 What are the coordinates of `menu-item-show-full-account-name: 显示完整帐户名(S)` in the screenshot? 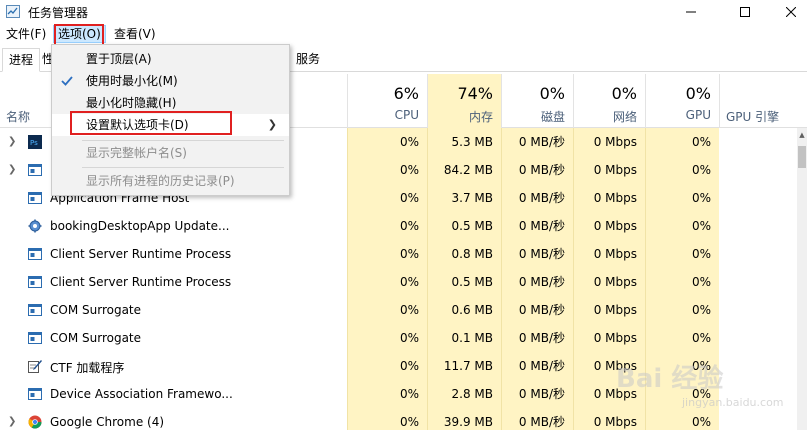 It's located at (136, 153).